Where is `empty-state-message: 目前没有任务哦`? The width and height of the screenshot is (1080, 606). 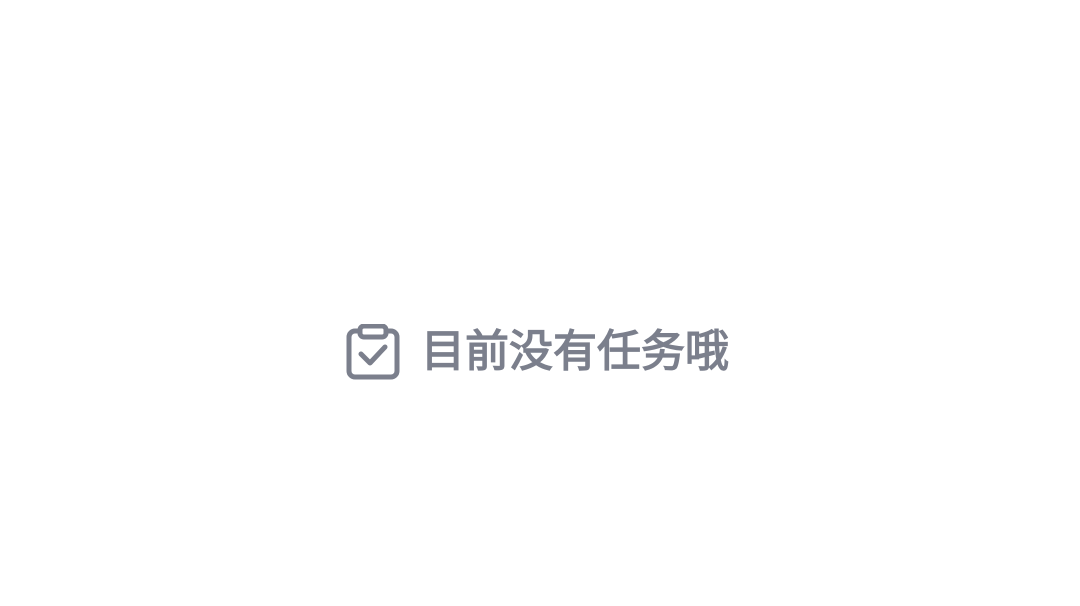 empty-state-message: 目前没有任务哦 is located at coordinates (575, 351).